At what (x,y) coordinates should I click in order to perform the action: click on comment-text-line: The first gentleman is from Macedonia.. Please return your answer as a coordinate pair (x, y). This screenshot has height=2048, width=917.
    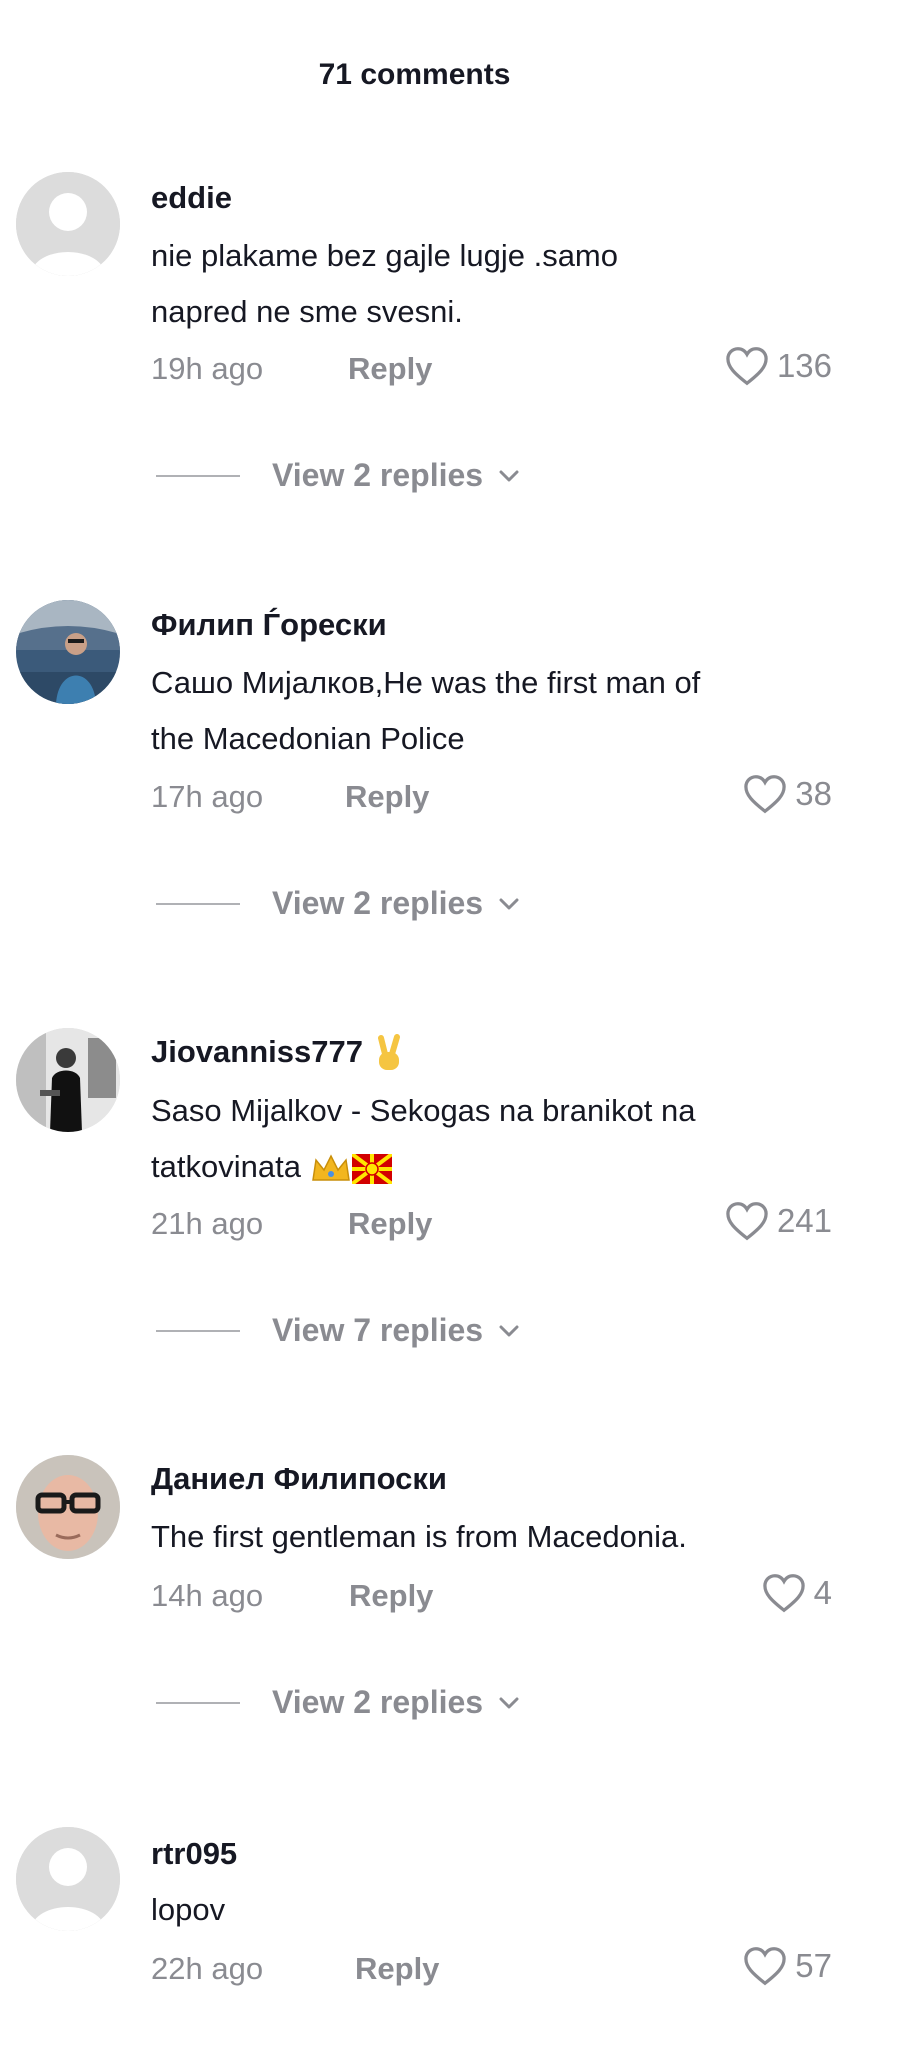
    Looking at the image, I should click on (419, 1536).